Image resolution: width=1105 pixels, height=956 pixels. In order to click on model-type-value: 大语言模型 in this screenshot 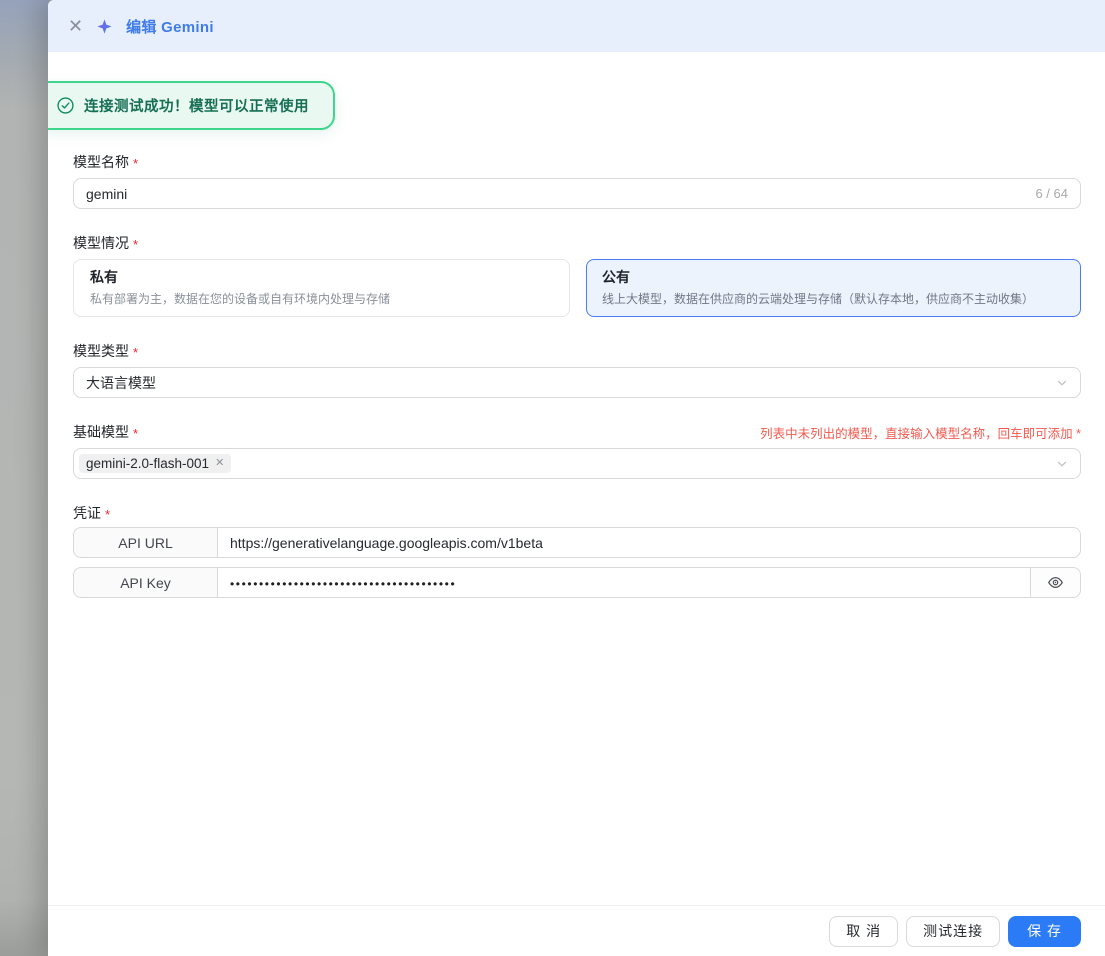, I will do `click(121, 382)`.